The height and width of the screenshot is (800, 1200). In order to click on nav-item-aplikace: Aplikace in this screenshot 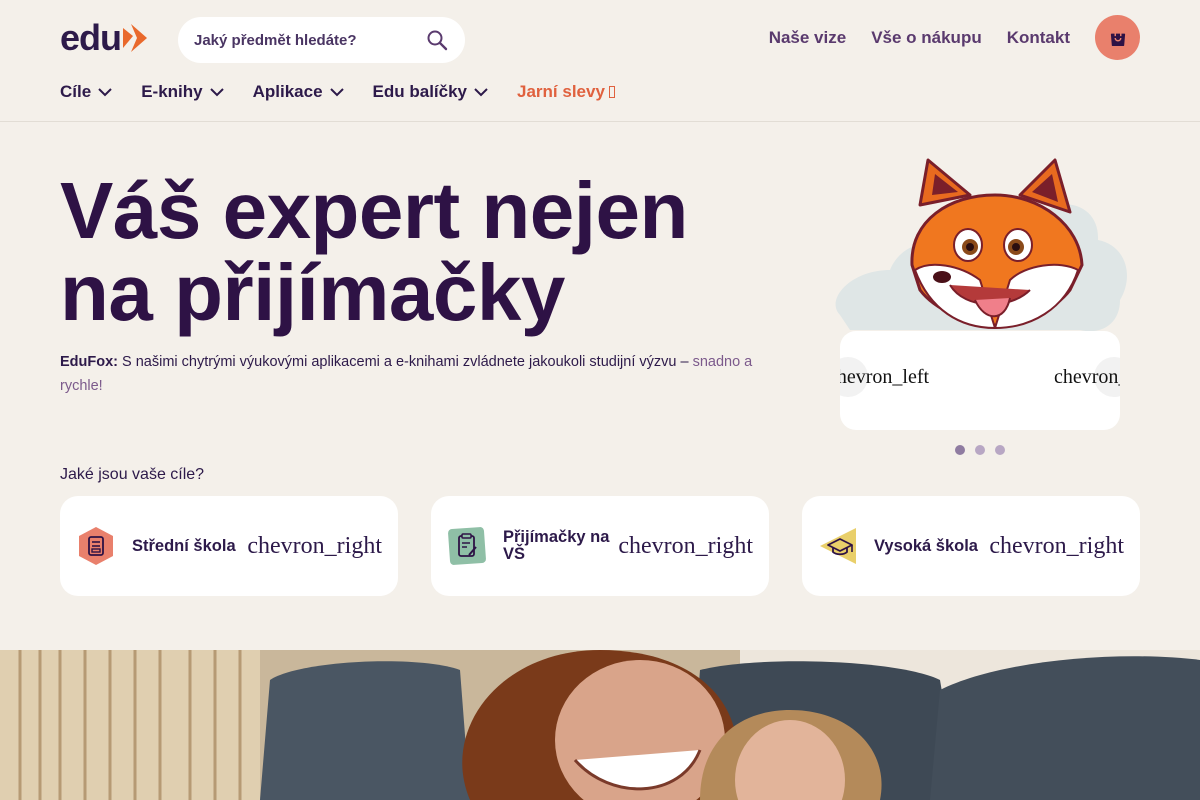, I will do `click(299, 92)`.